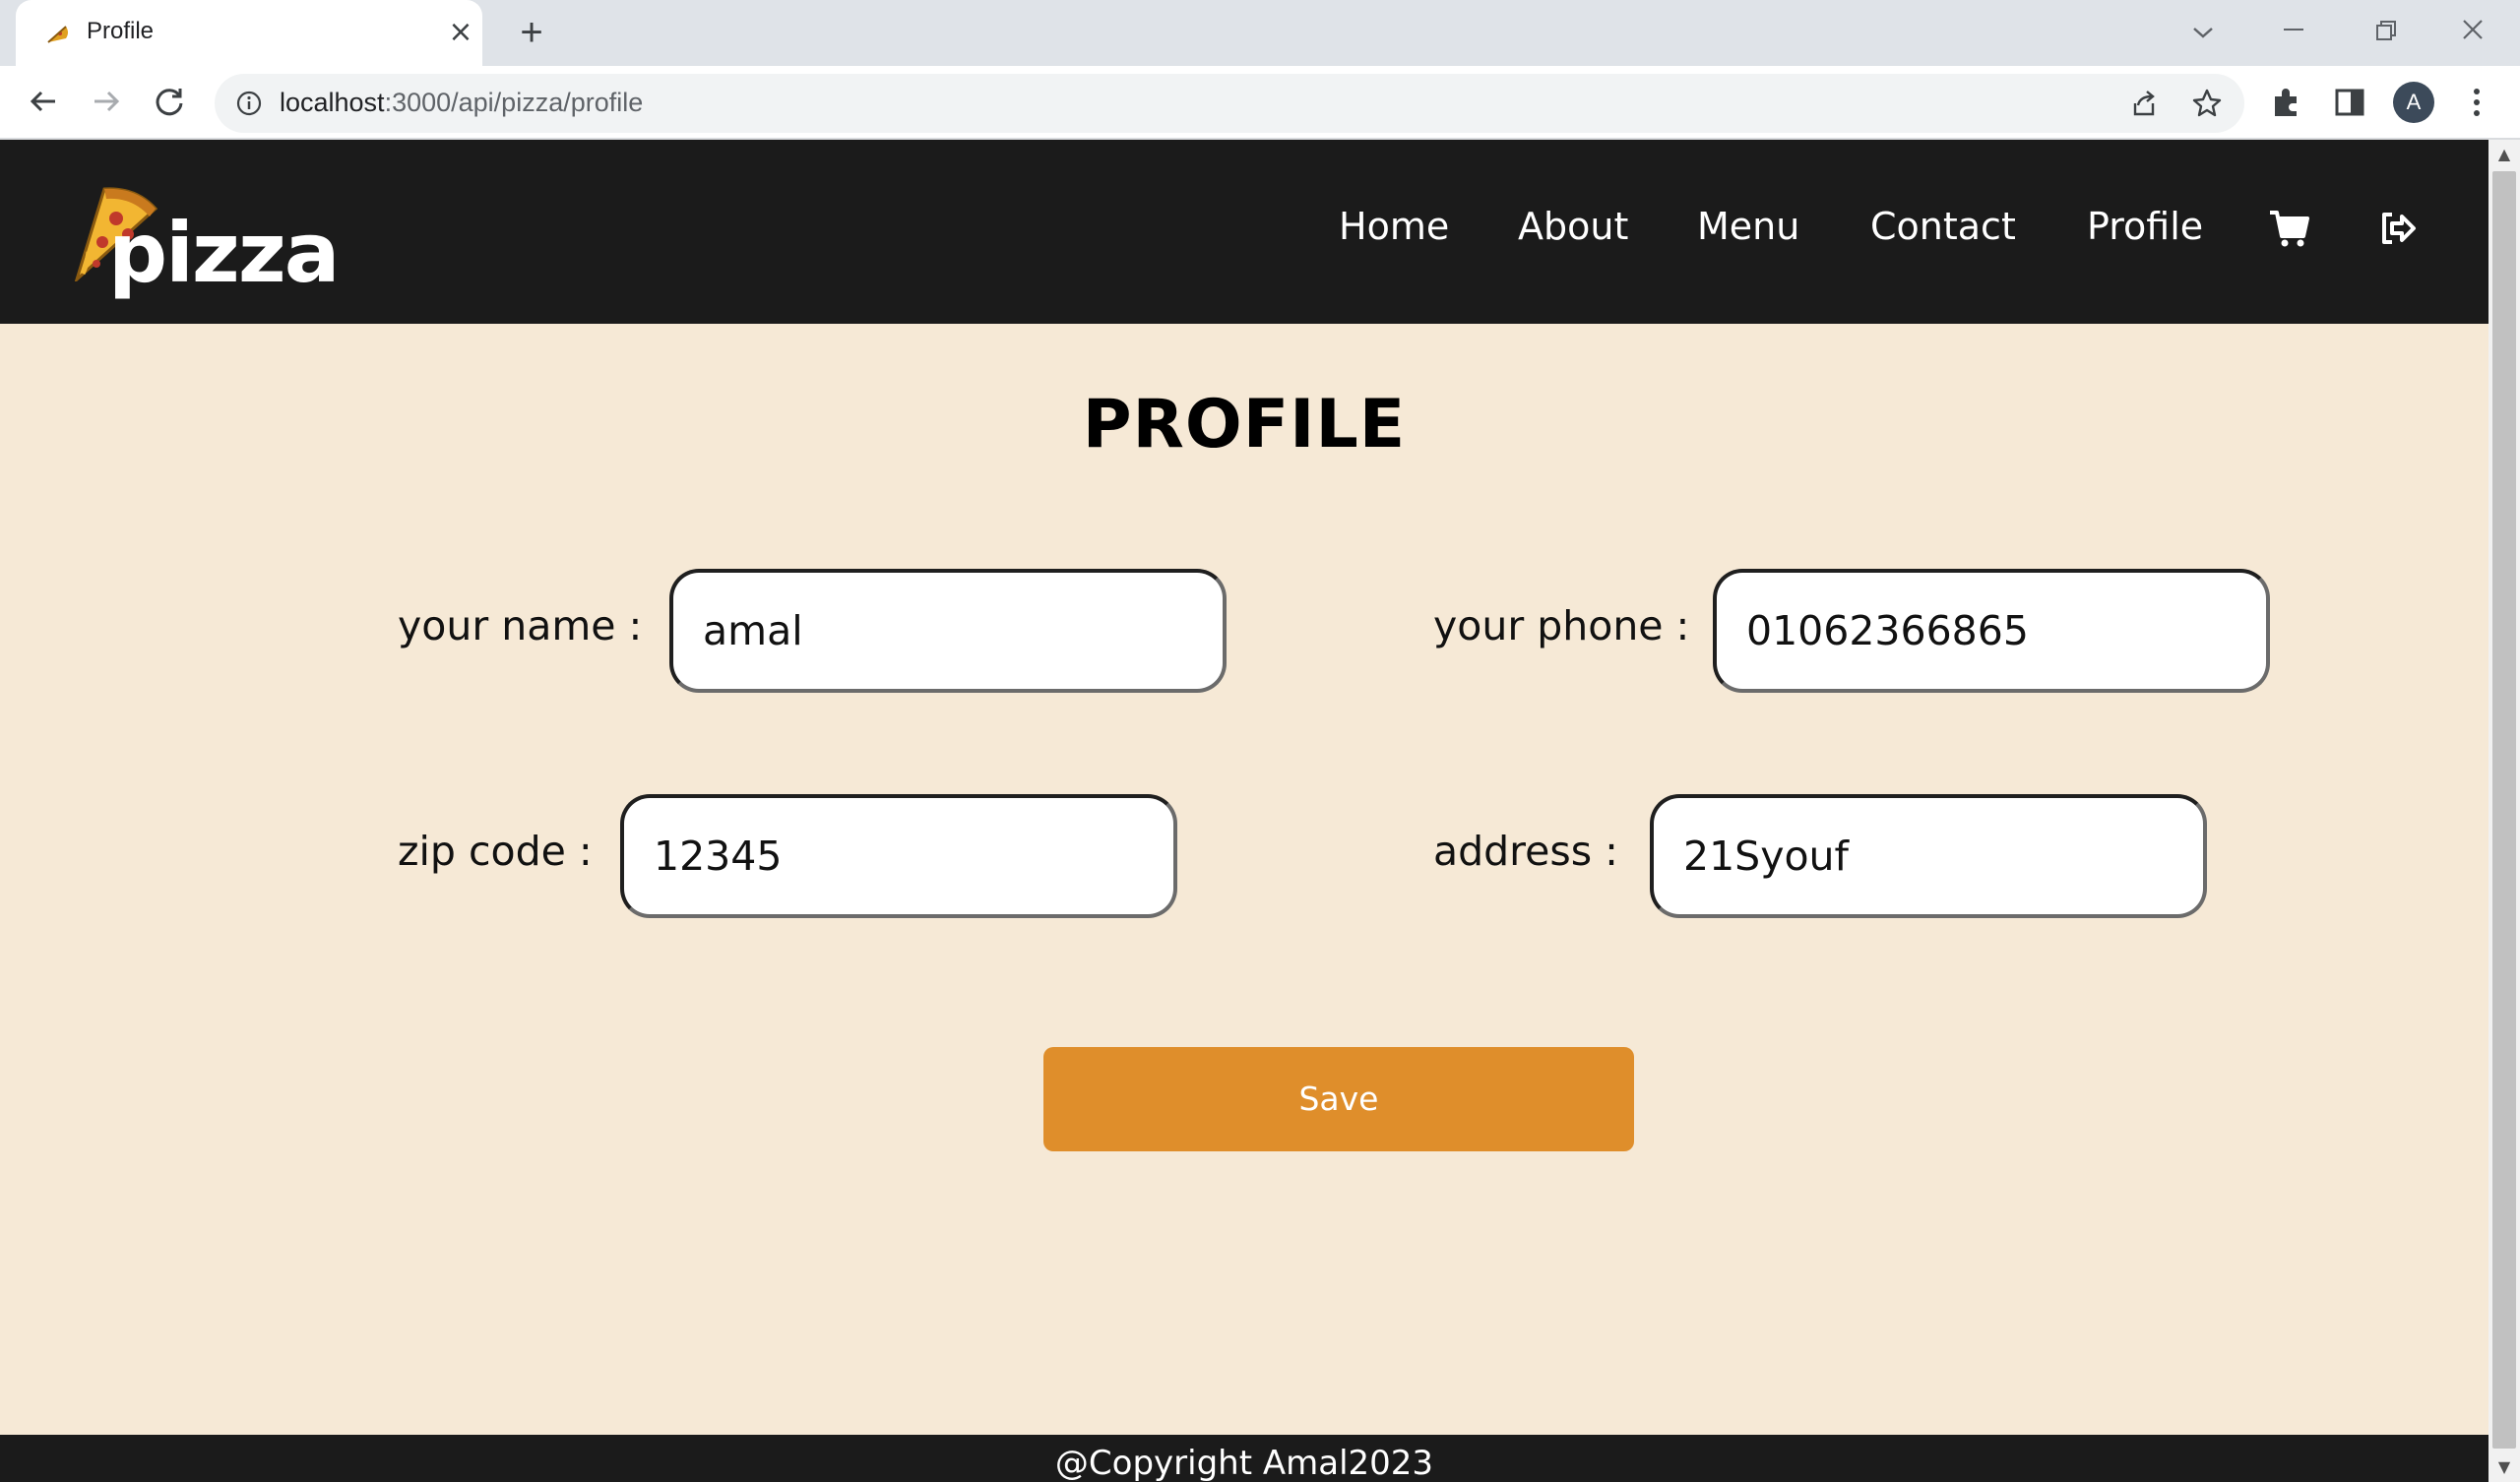 The width and height of the screenshot is (2520, 1482). I want to click on site-footer: @Copyright Amal2023, so click(1244, 1458).